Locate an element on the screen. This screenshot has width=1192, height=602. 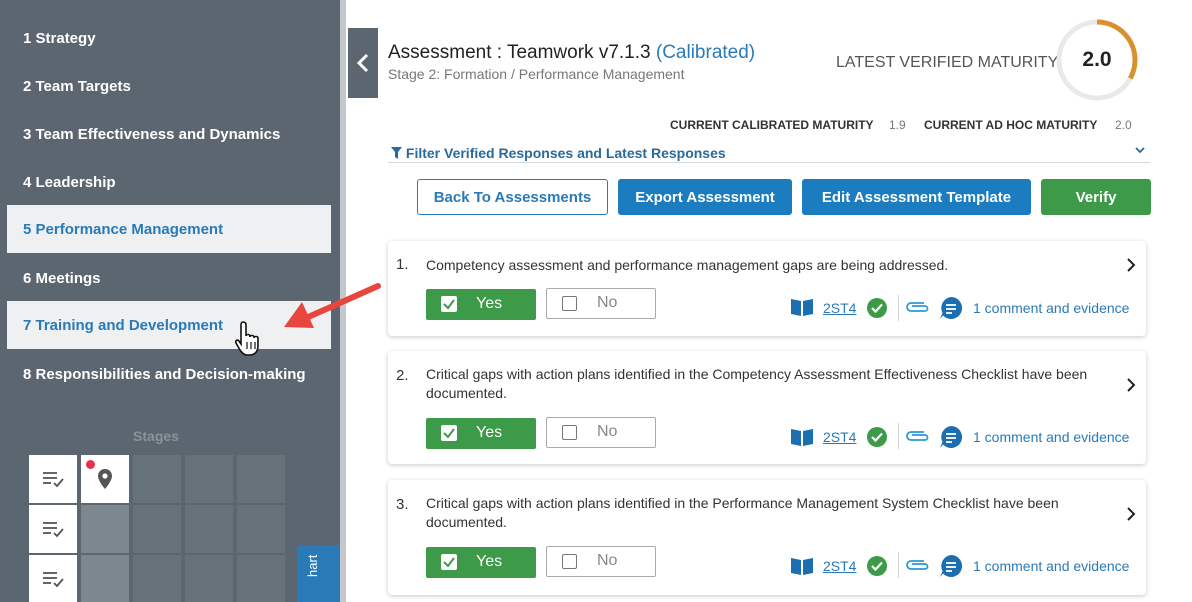
calibrated-label: CURRENT CALIBRATED MATURITY is located at coordinates (772, 125).